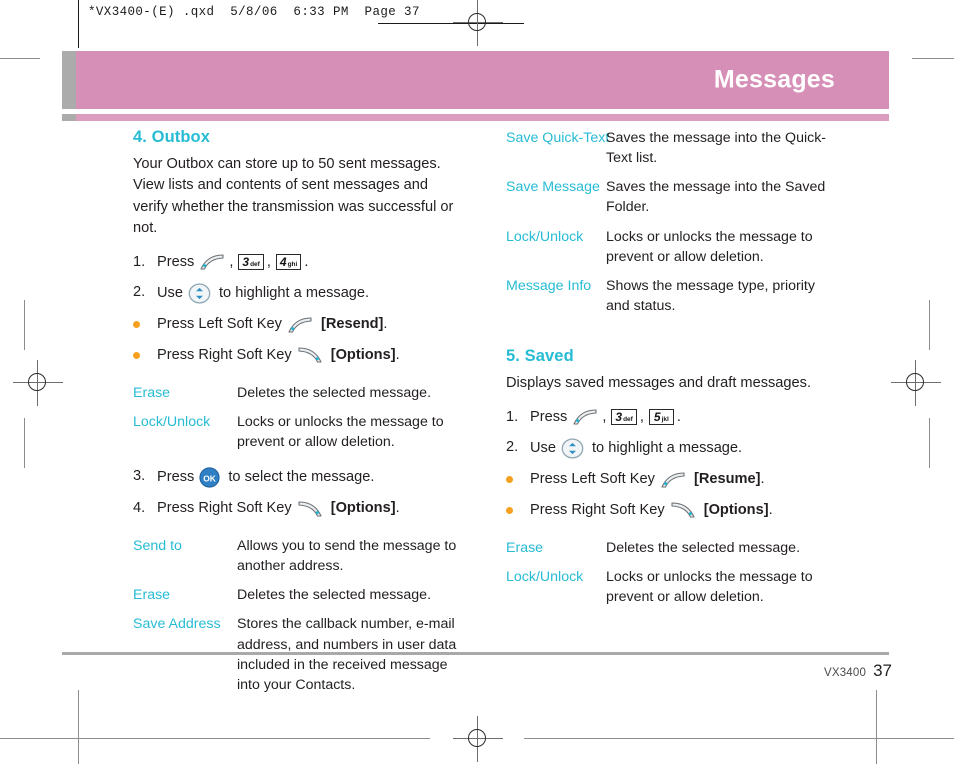  Describe the element at coordinates (298, 477) in the screenshot. I see `numbered-step: 3. Press OK to select the message.` at that location.